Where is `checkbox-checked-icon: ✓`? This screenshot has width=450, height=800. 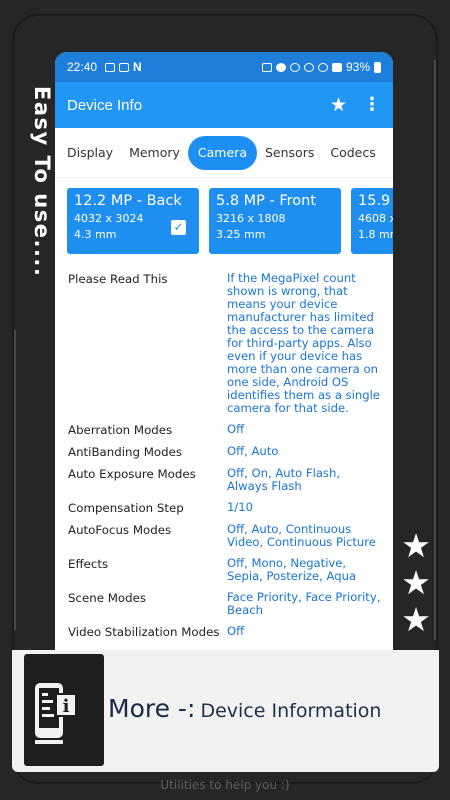
checkbox-checked-icon: ✓ is located at coordinates (178, 227).